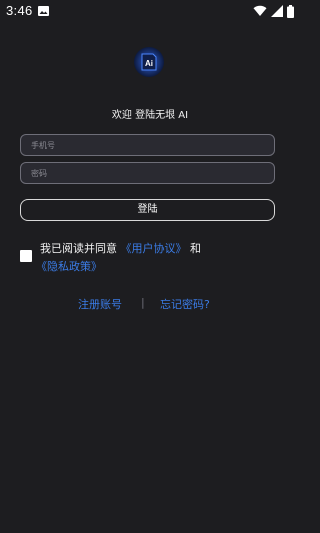 The height and width of the screenshot is (533, 320). I want to click on battery-icon, so click(290, 11).